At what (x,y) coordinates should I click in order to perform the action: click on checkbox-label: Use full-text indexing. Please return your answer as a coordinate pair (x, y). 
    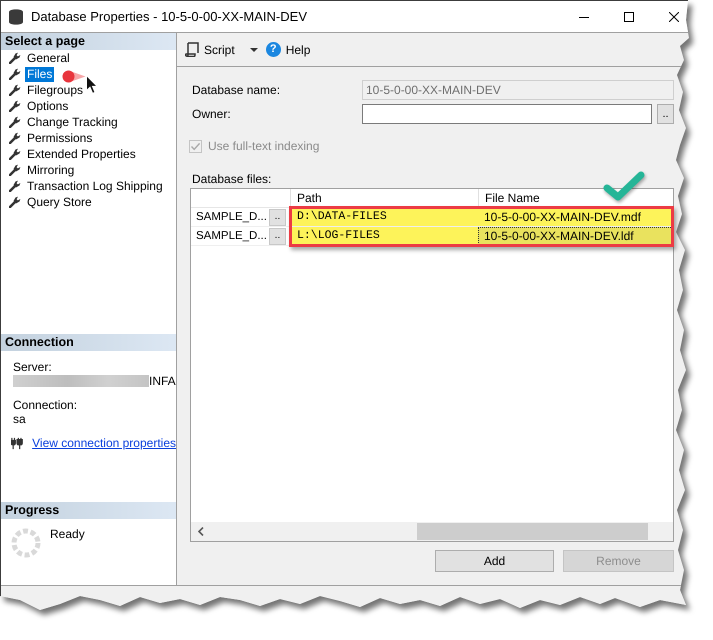
    Looking at the image, I should click on (264, 146).